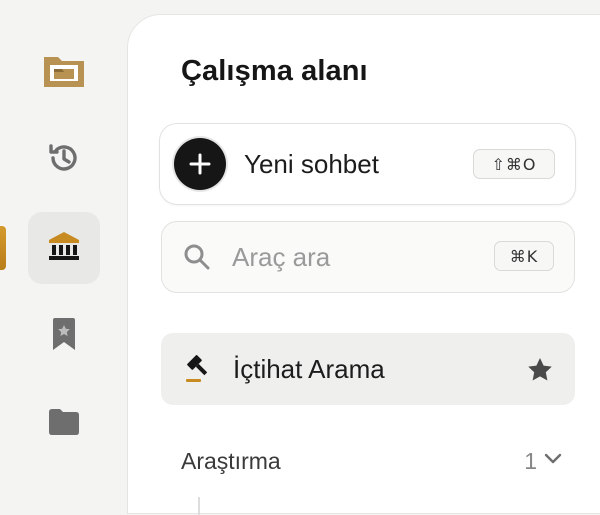  What do you see at coordinates (540, 372) in the screenshot?
I see `star-icon` at bounding box center [540, 372].